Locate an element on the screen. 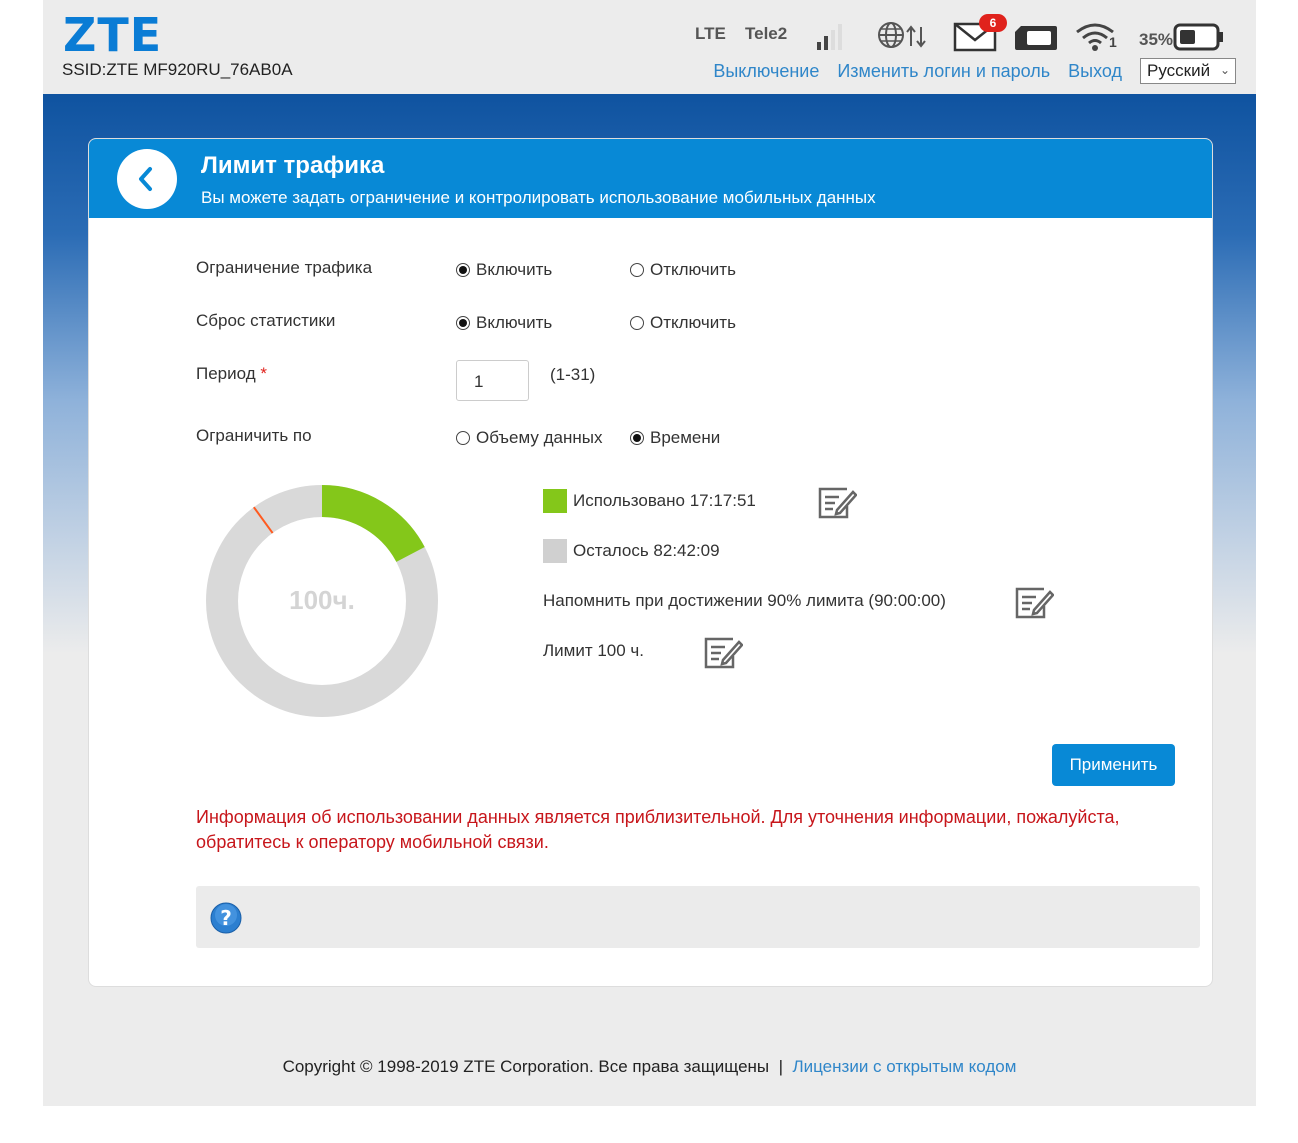  traffic-limit-on-radio: Включить is located at coordinates (504, 270).